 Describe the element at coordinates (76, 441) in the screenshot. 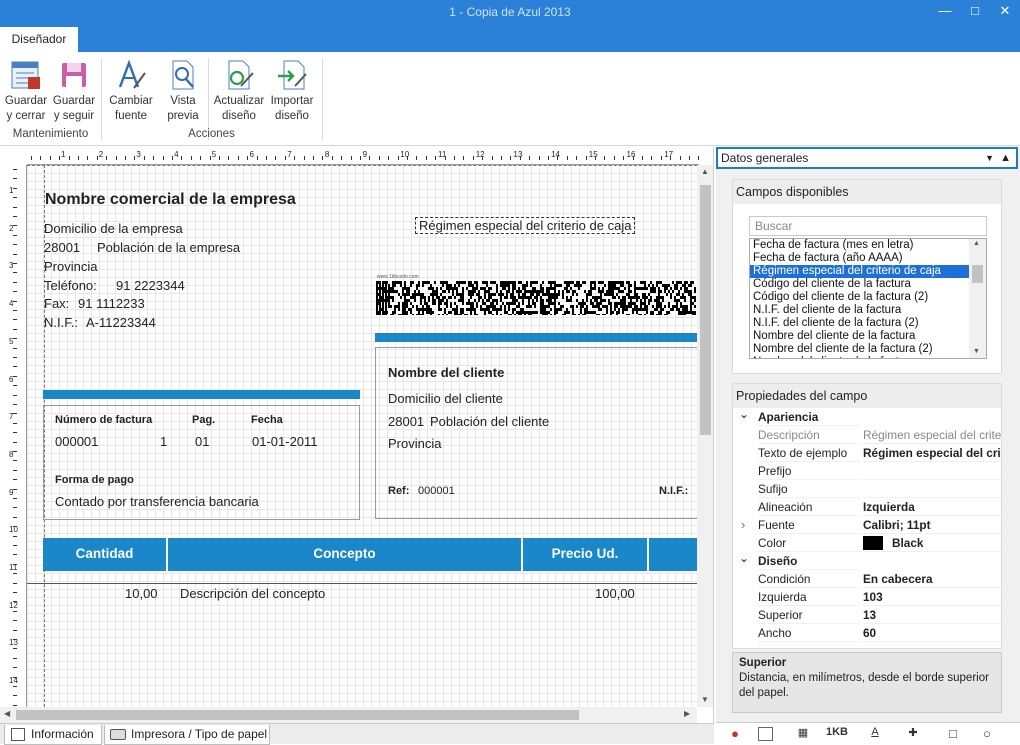

I see `invoice-number: 000001` at that location.